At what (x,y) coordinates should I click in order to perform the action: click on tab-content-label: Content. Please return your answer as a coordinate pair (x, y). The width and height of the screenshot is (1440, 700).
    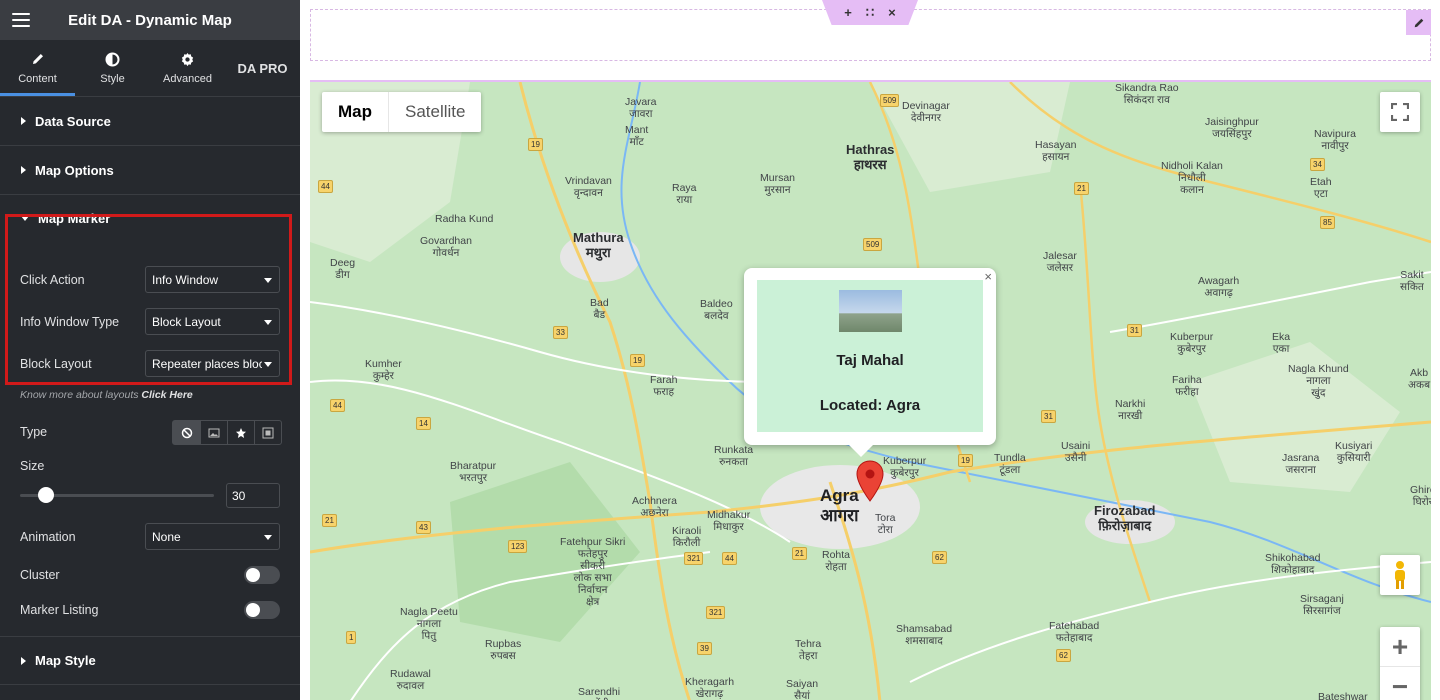
    Looking at the image, I should click on (37, 79).